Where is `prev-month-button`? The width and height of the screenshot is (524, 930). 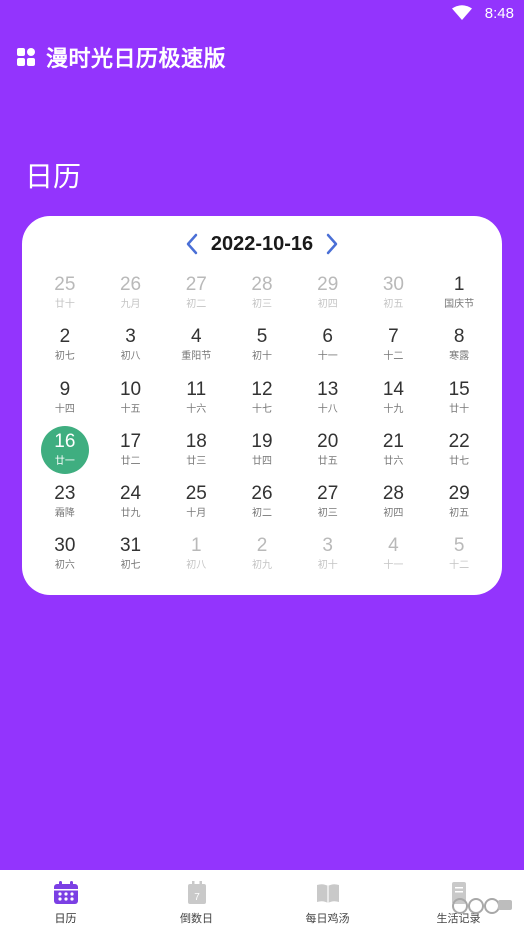
prev-month-button is located at coordinates (192, 244).